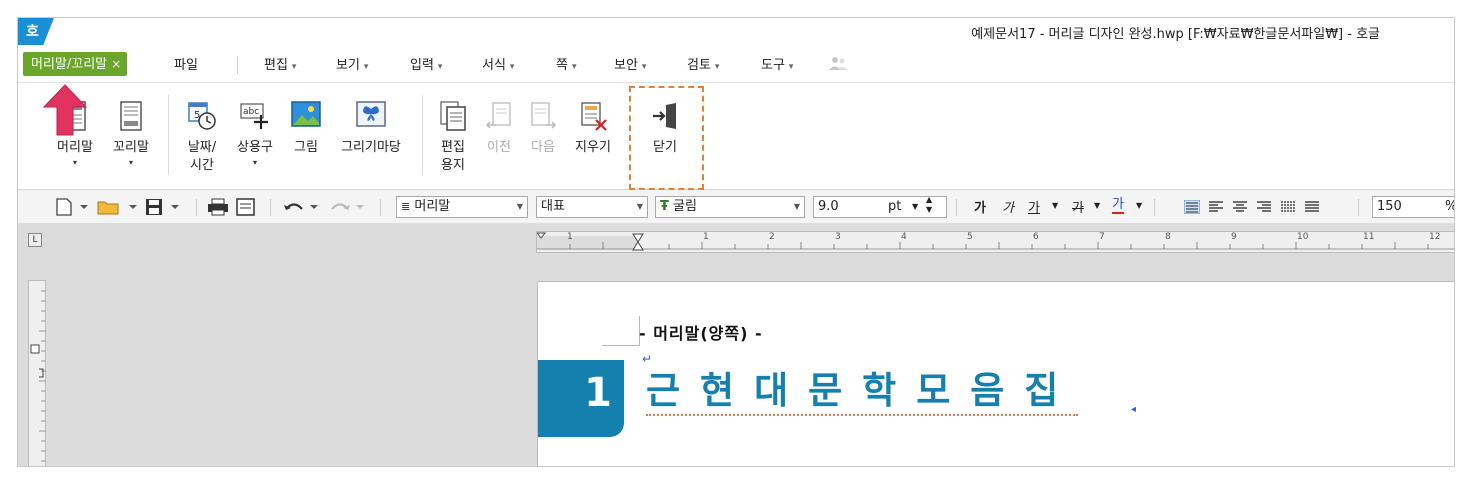  What do you see at coordinates (37, 373) in the screenshot?
I see `vertical-ruler` at bounding box center [37, 373].